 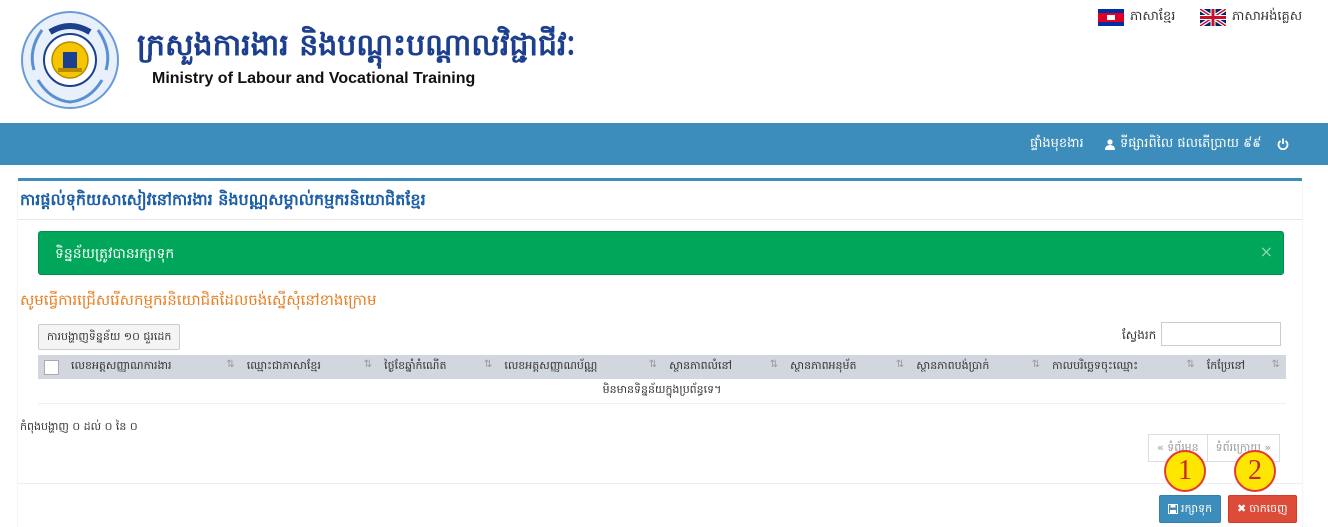 What do you see at coordinates (115, 254) in the screenshot?
I see `success-alert-text: ទិន្នន័យត្រូវបានរក្សាទុក` at bounding box center [115, 254].